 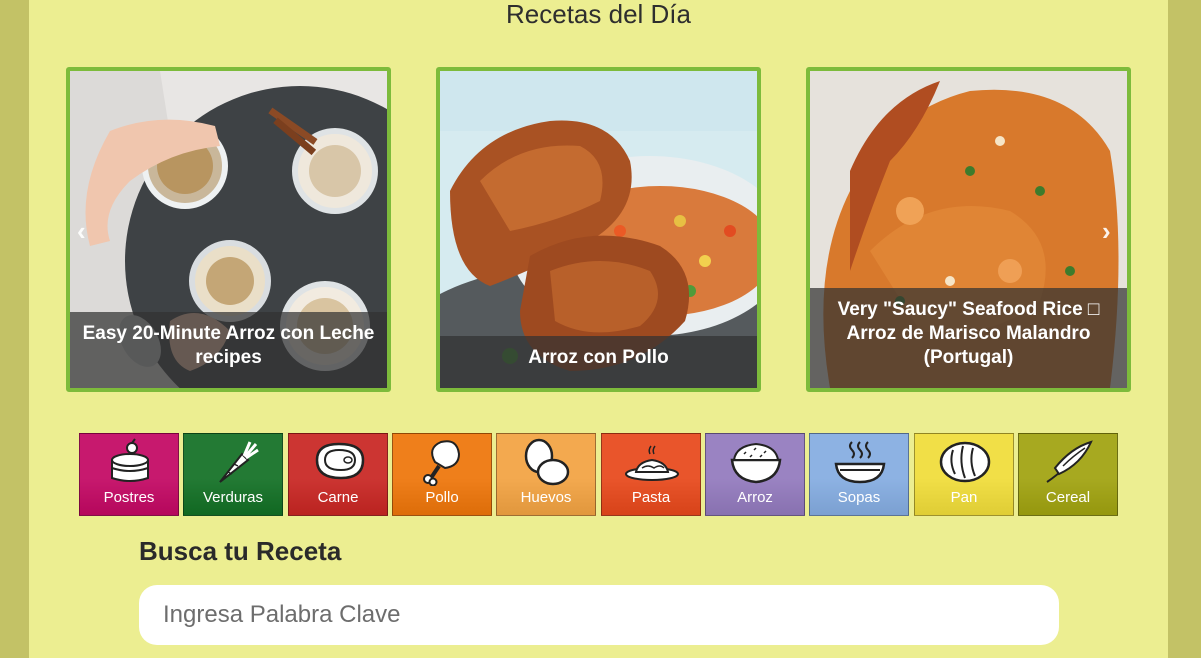 I want to click on soup-bowl-icon, so click(x=860, y=462).